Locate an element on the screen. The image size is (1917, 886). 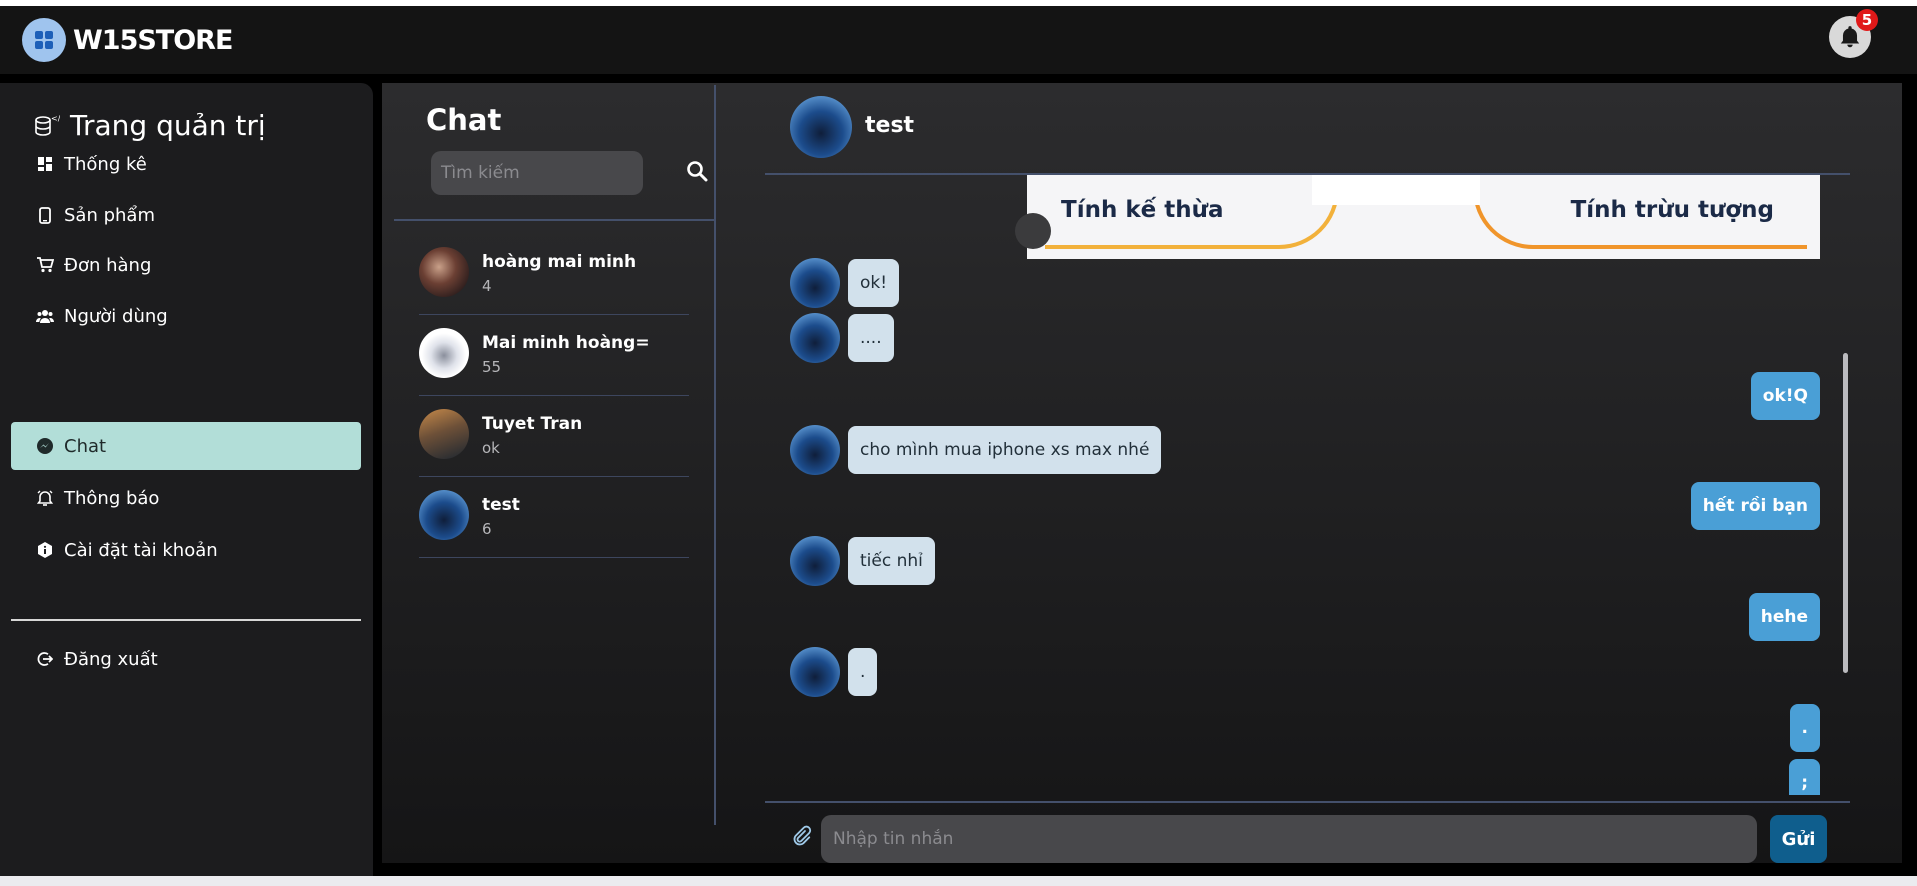
message-input is located at coordinates (1289, 839).